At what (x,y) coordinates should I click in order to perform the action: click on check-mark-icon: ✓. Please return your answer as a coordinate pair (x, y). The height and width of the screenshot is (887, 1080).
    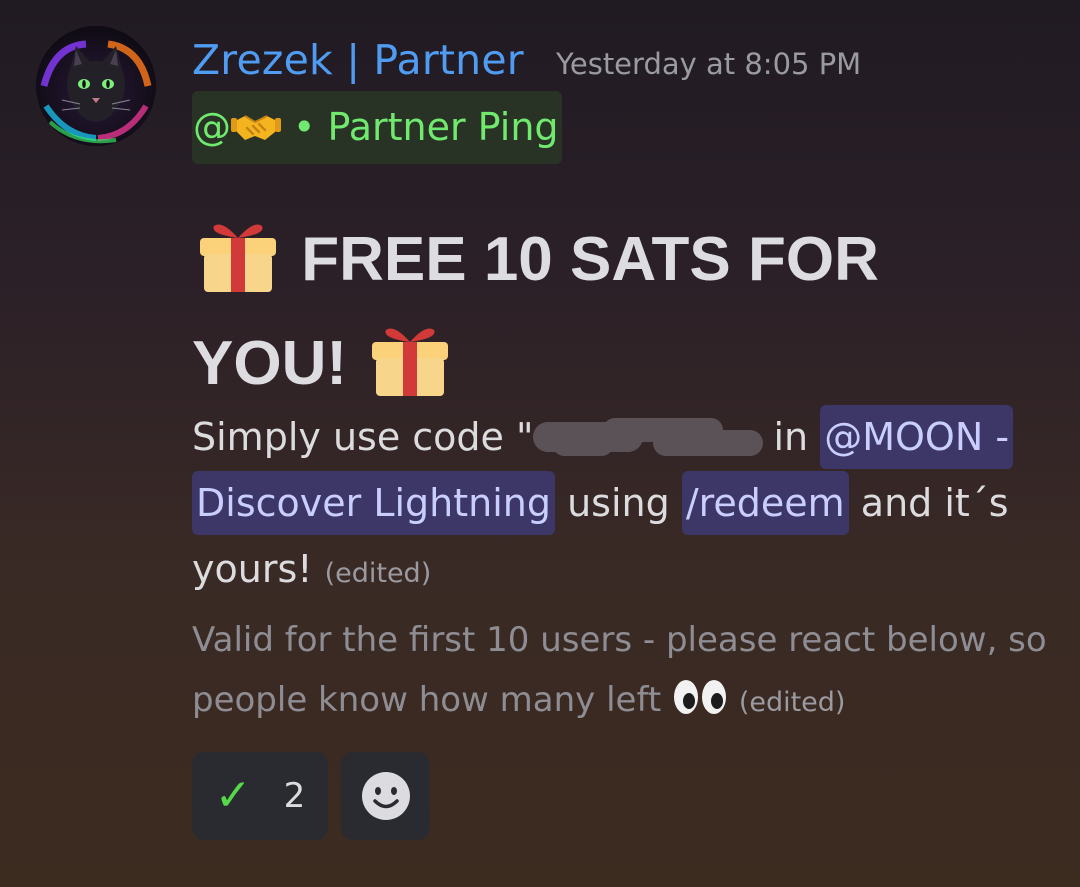
    Looking at the image, I should click on (233, 795).